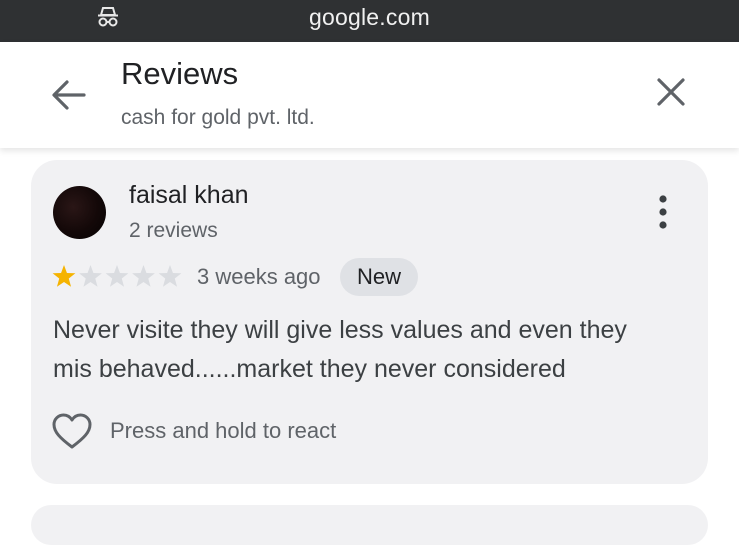 The width and height of the screenshot is (739, 545). I want to click on react-label: Press and hold to react, so click(223, 431).